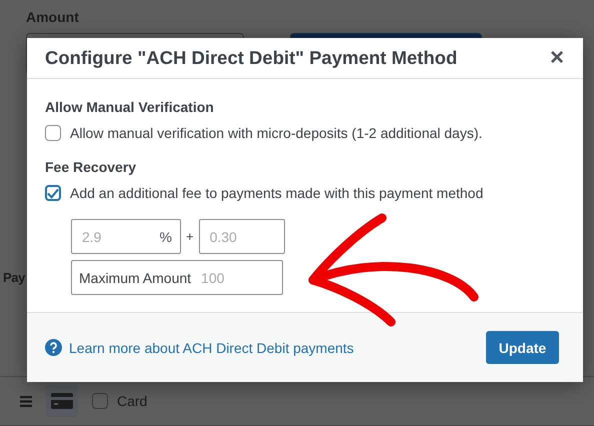  What do you see at coordinates (53, 347) in the screenshot?
I see `help-icon` at bounding box center [53, 347].